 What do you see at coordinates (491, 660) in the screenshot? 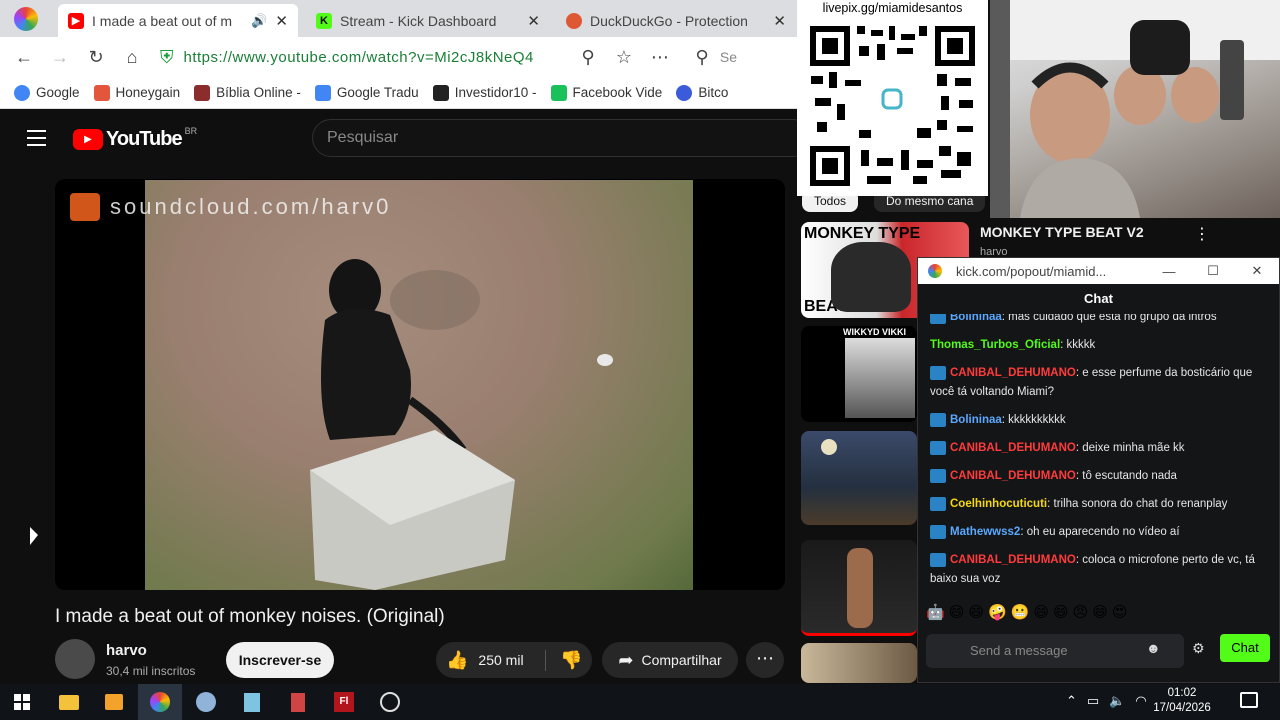
I see `like-button: 👍 250 mil` at bounding box center [491, 660].